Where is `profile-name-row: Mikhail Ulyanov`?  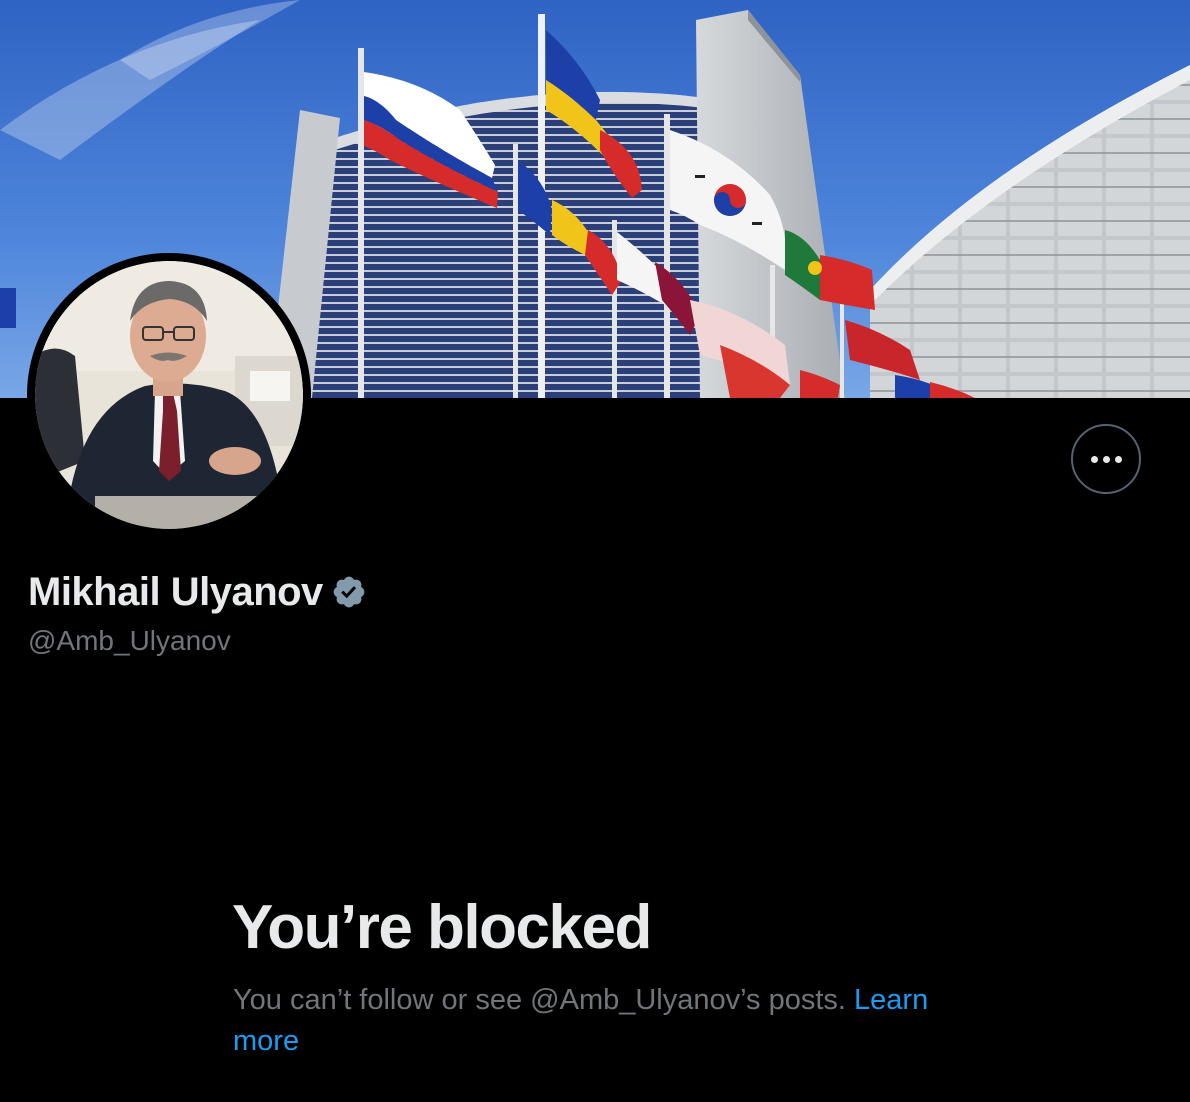
profile-name-row: Mikhail Ulyanov is located at coordinates (197, 592).